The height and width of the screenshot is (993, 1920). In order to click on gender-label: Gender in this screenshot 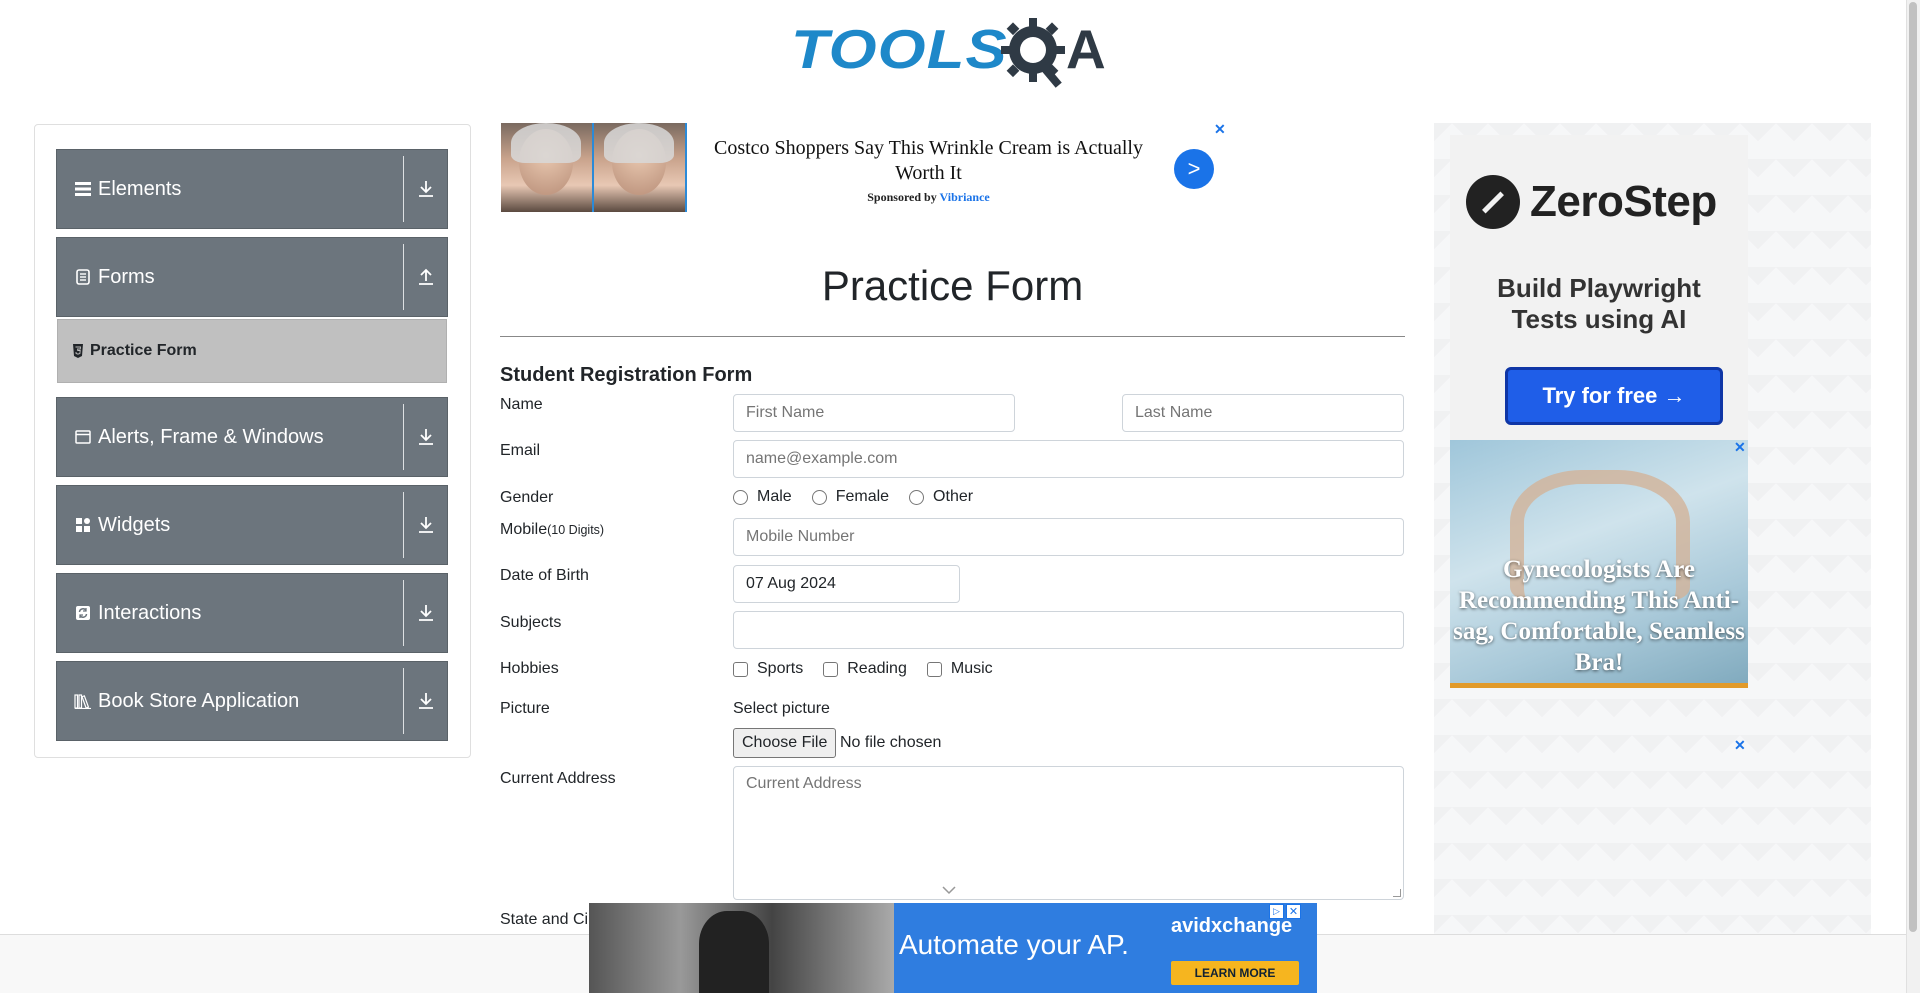, I will do `click(527, 497)`.